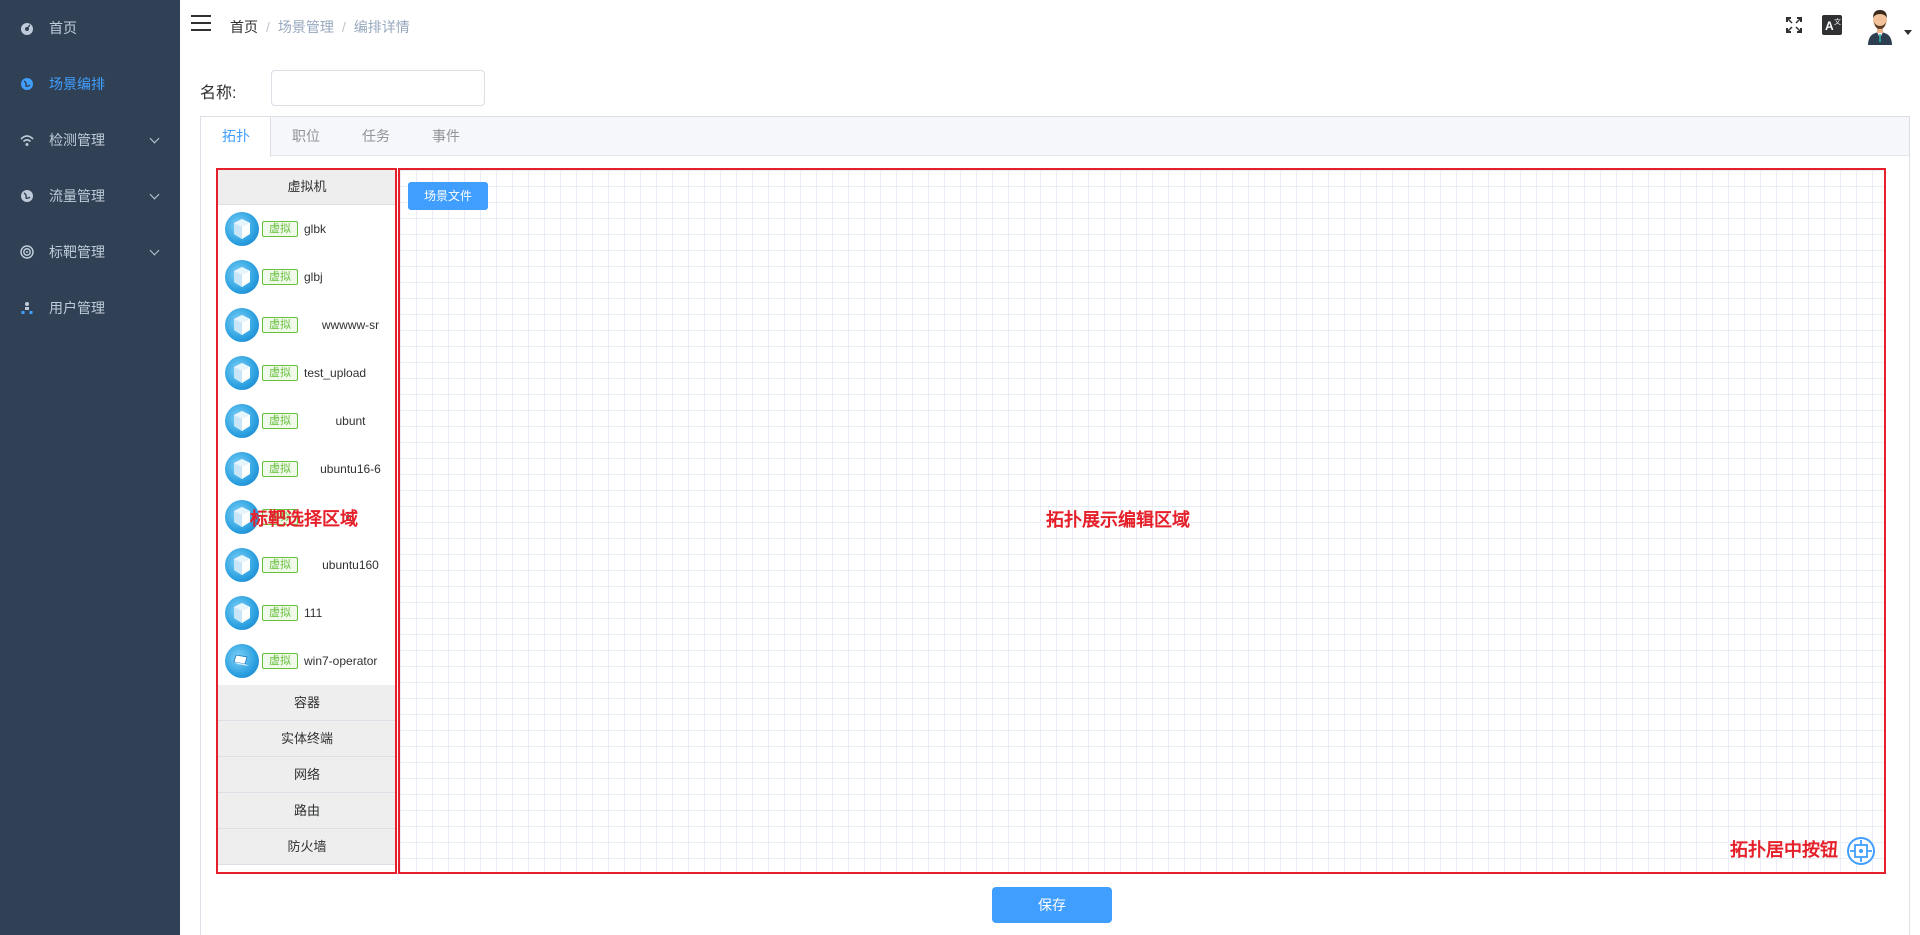  Describe the element at coordinates (27, 28) in the screenshot. I see `dashboard-icon` at that location.